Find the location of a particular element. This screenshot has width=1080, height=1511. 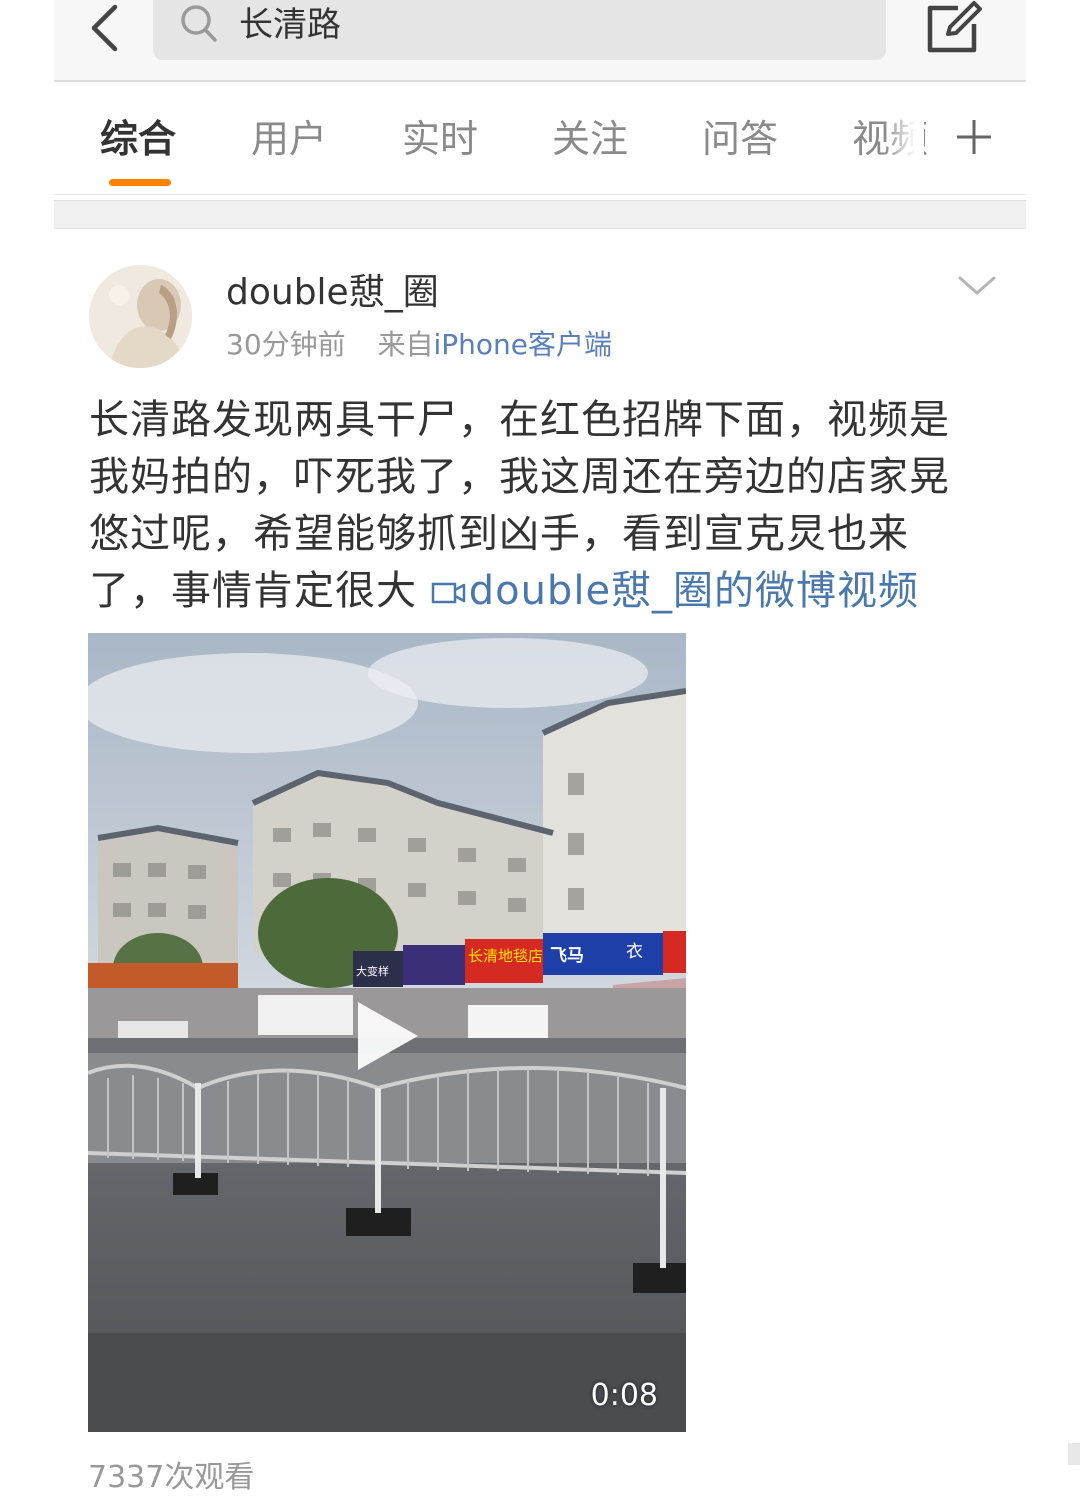

post-username: double憇_圈 is located at coordinates (332, 293).